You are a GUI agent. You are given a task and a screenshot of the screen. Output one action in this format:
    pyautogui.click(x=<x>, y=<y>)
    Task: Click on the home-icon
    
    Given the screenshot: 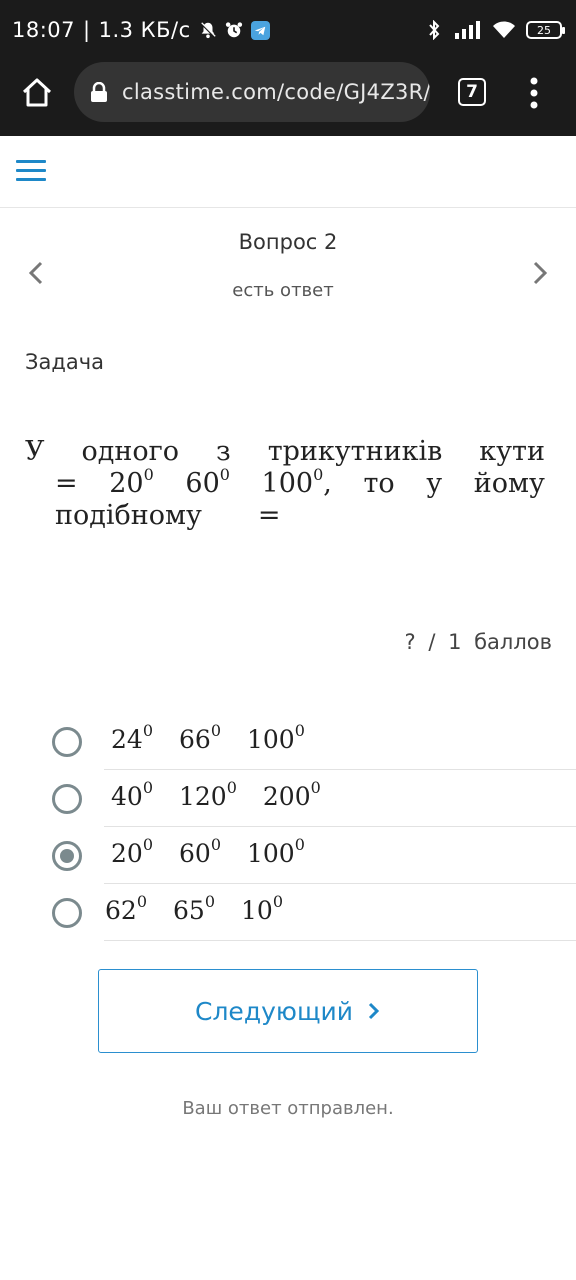 What is the action you would take?
    pyautogui.click(x=37, y=93)
    